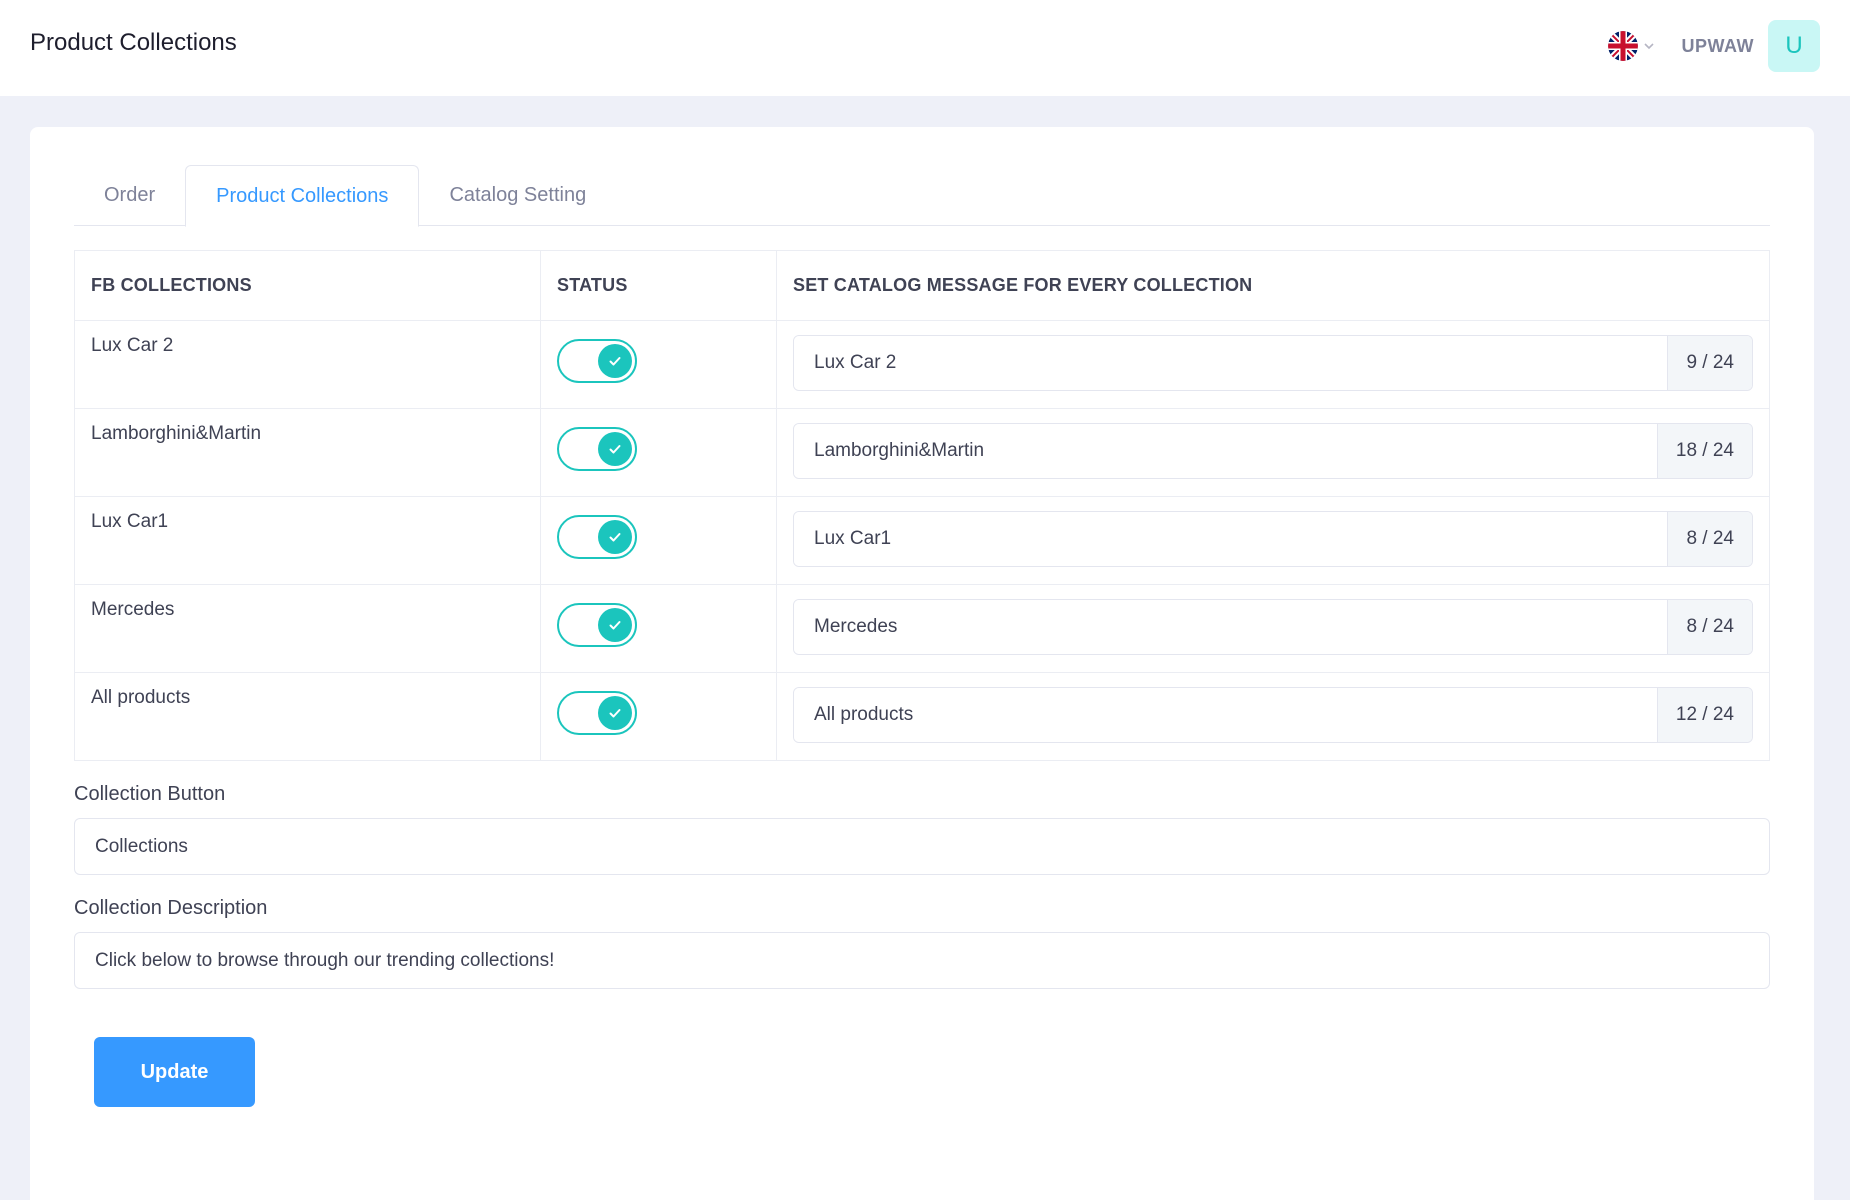  I want to click on message-input-group: 18 / 24, so click(1273, 451).